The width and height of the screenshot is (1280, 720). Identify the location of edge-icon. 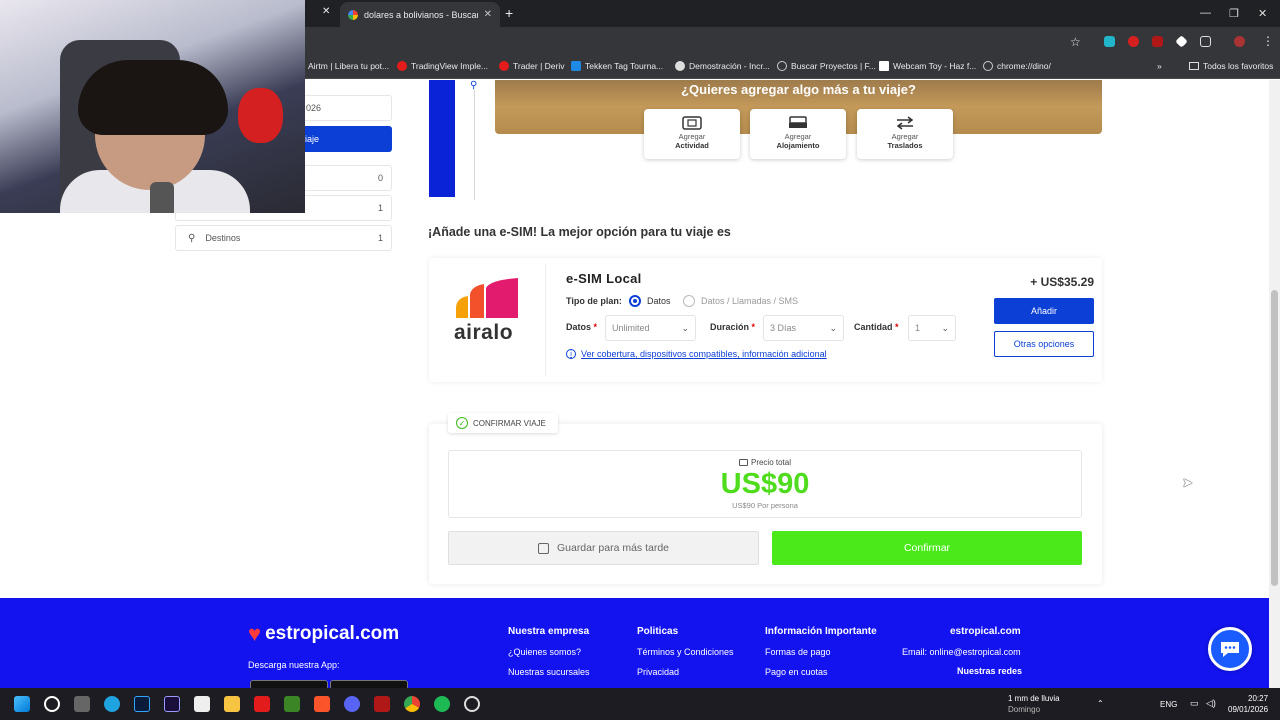
(112, 704).